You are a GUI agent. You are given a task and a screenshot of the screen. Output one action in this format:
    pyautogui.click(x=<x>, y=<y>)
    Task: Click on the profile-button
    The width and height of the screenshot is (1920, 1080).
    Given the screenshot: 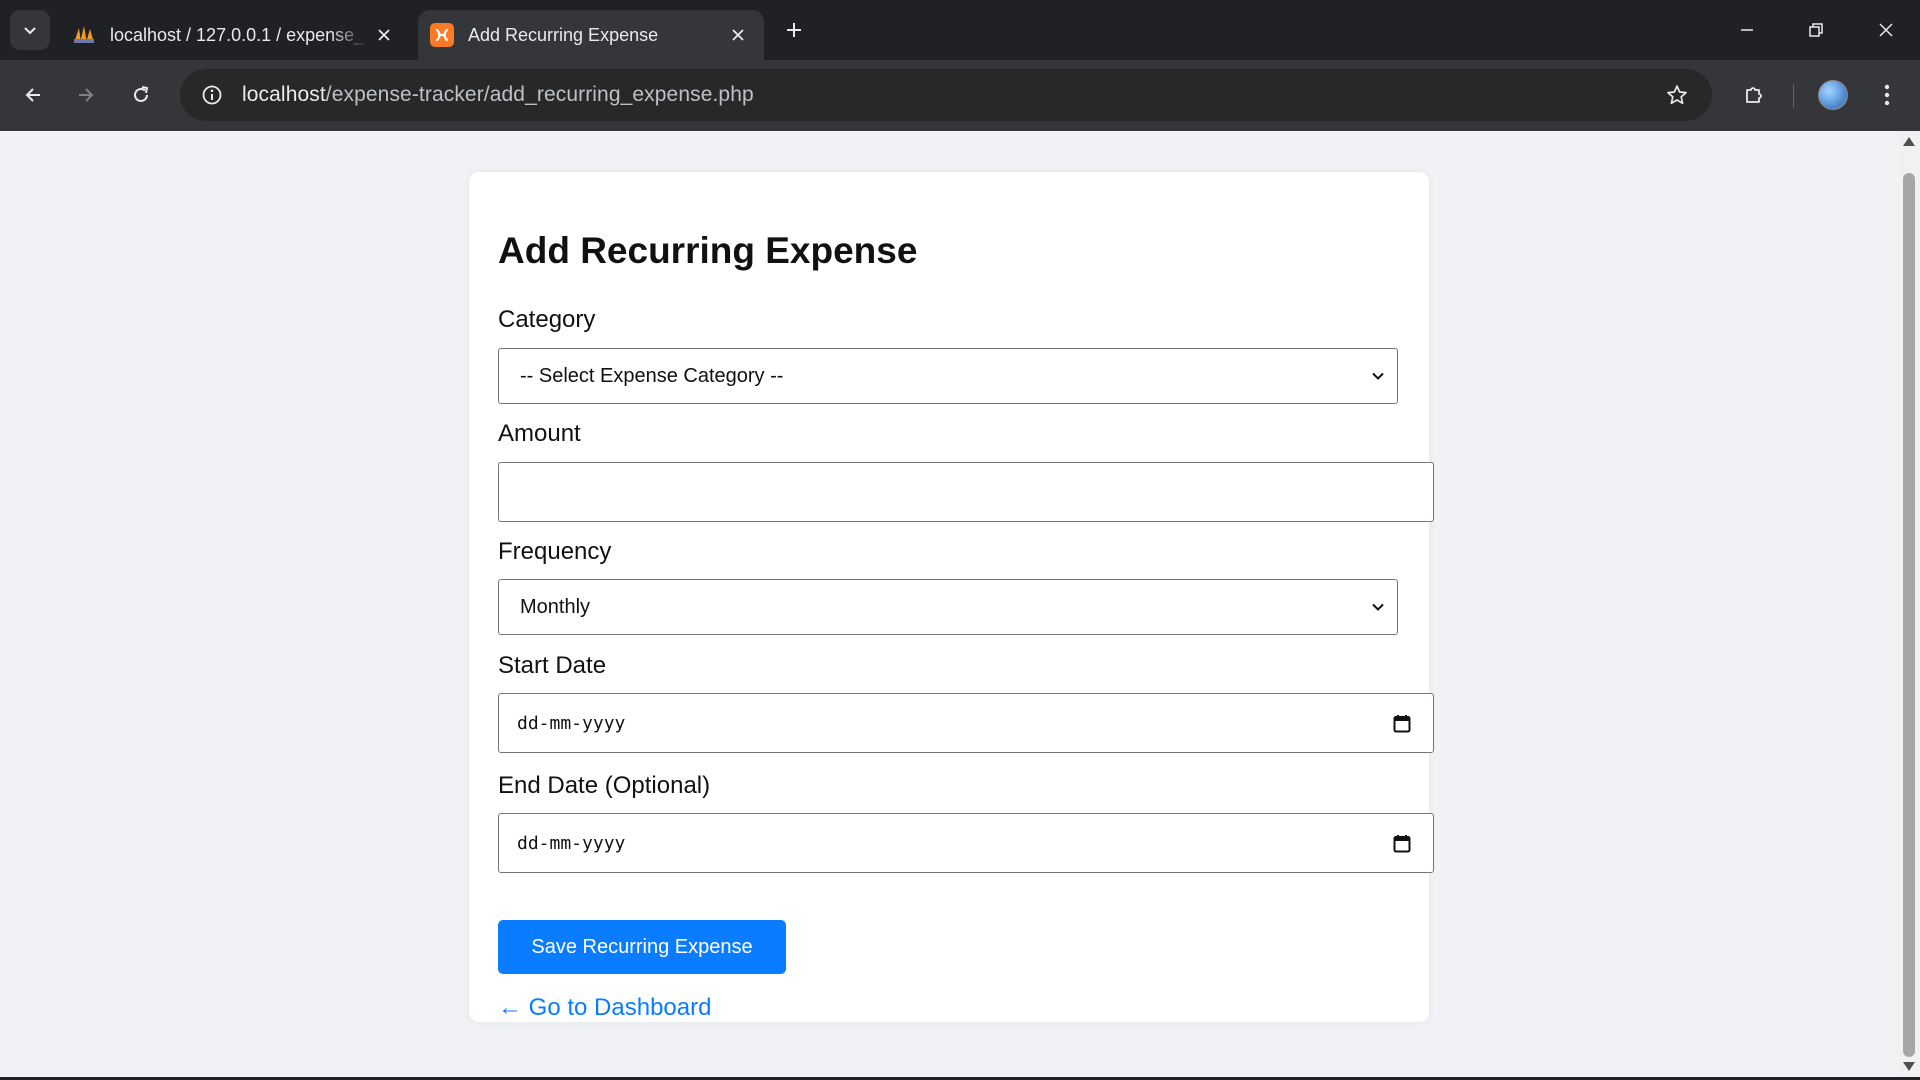 What is the action you would take?
    pyautogui.click(x=1833, y=95)
    